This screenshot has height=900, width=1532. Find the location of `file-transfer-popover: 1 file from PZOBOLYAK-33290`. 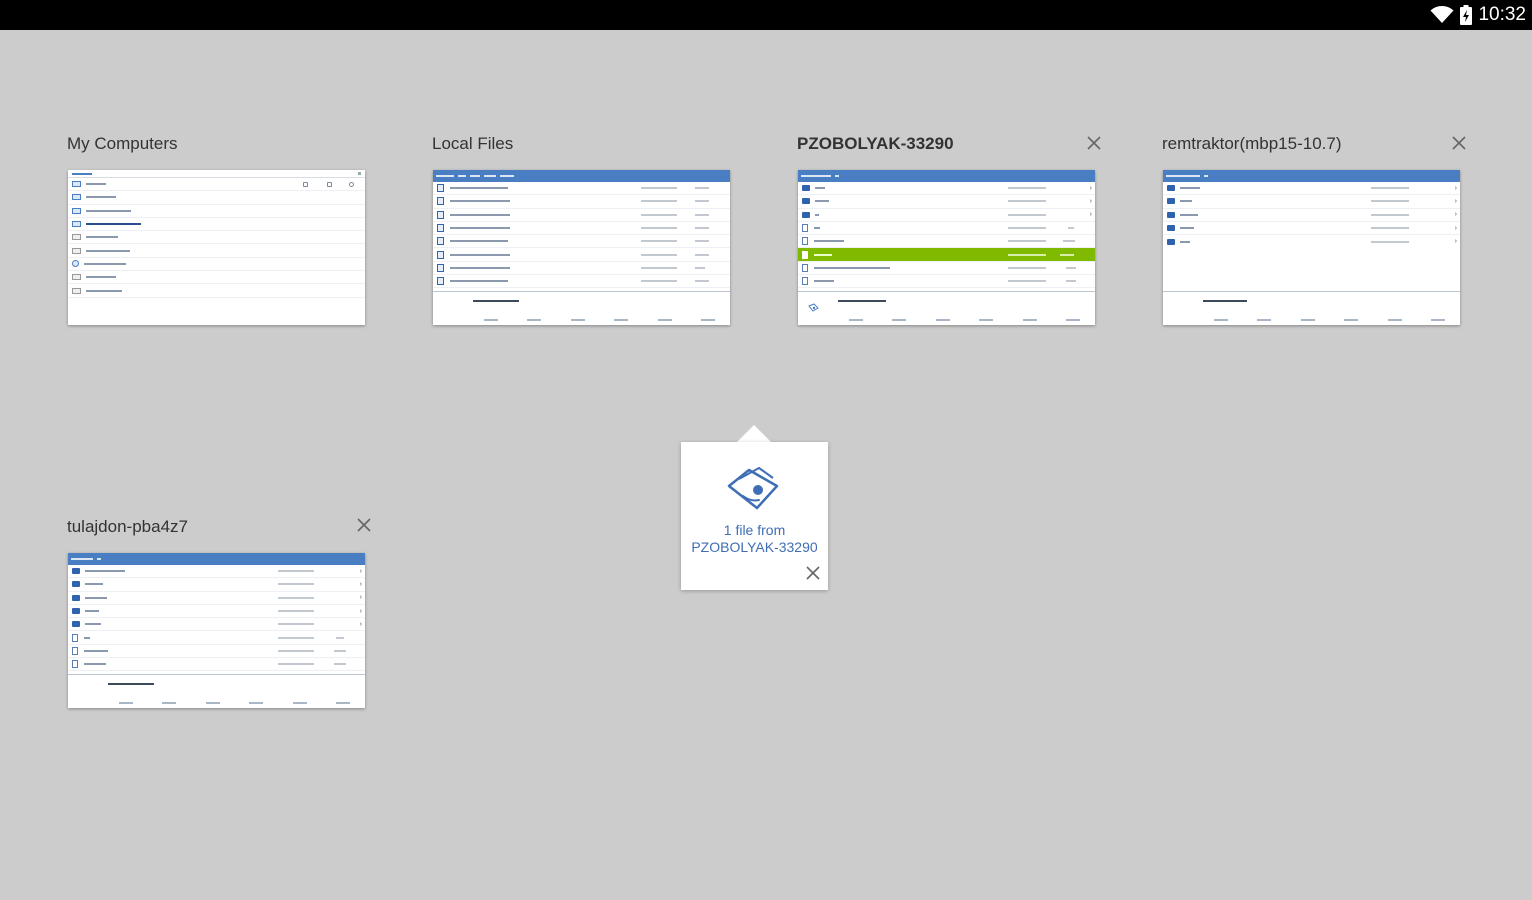

file-transfer-popover: 1 file from PZOBOLYAK-33290 is located at coordinates (754, 516).